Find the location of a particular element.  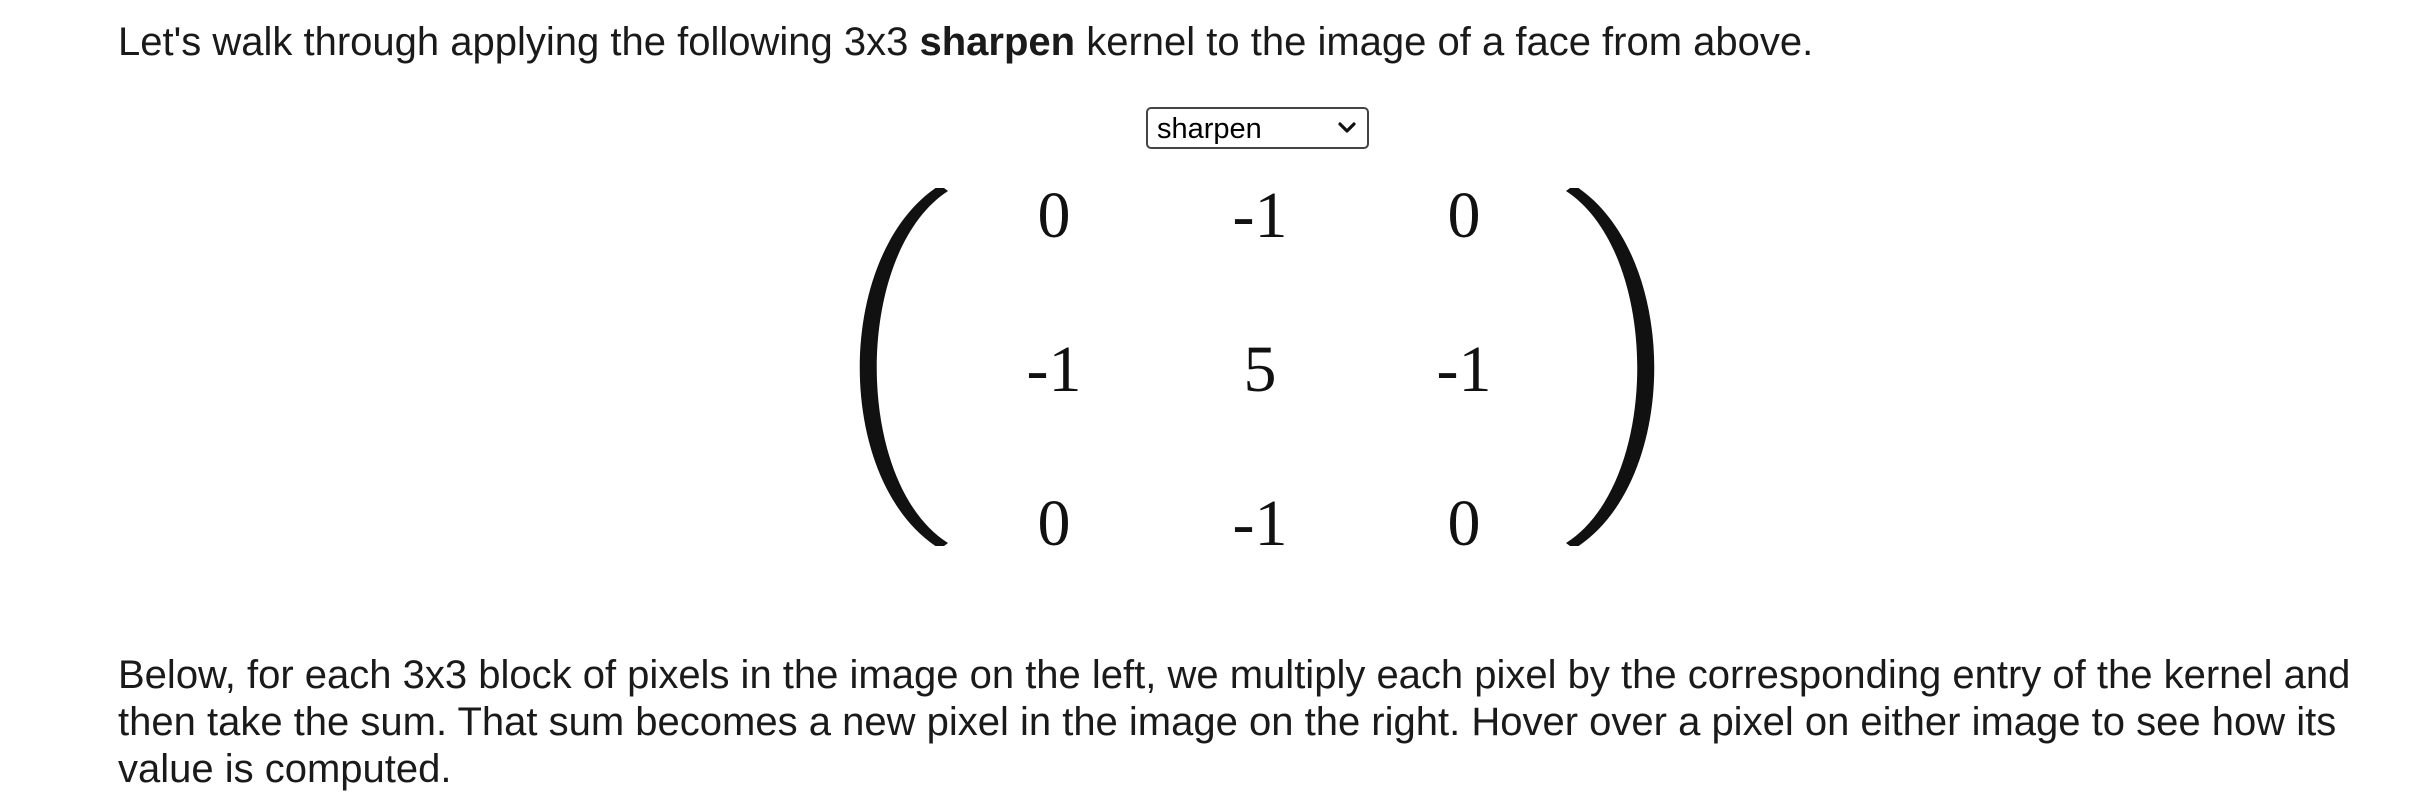

right-parenthesis is located at coordinates (1610, 367).